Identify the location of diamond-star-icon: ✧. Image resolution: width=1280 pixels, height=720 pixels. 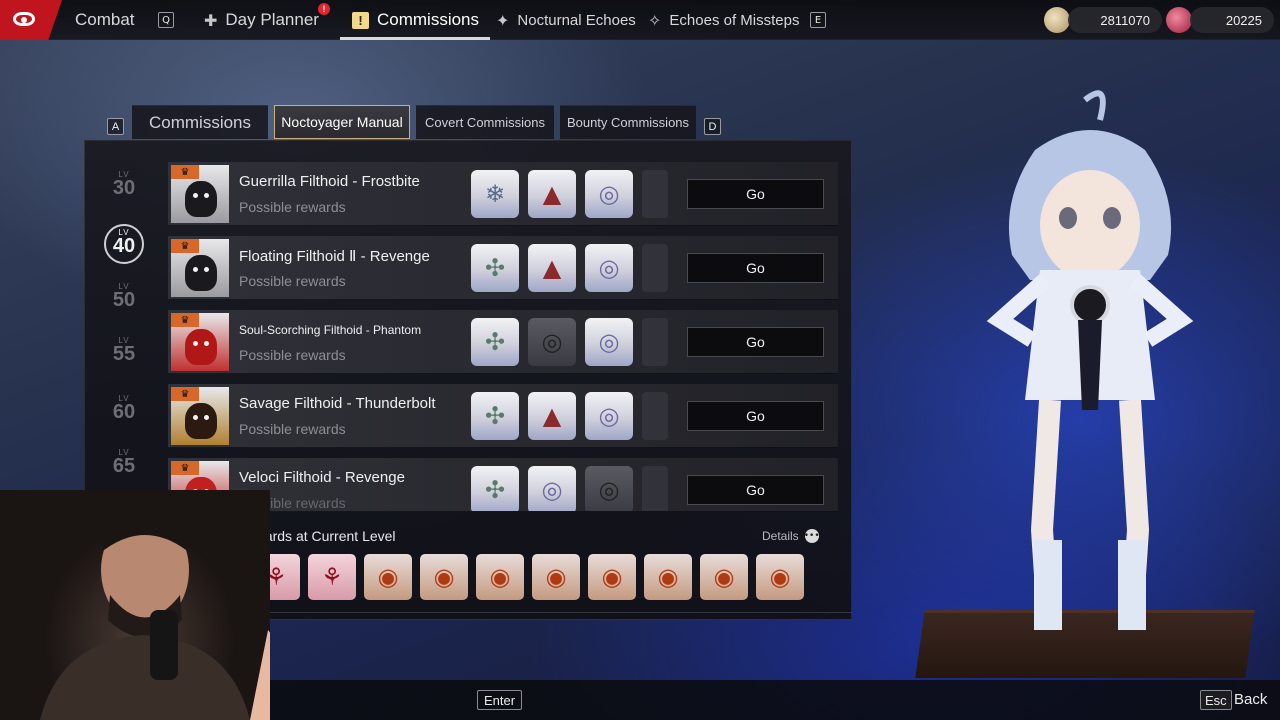
(655, 20).